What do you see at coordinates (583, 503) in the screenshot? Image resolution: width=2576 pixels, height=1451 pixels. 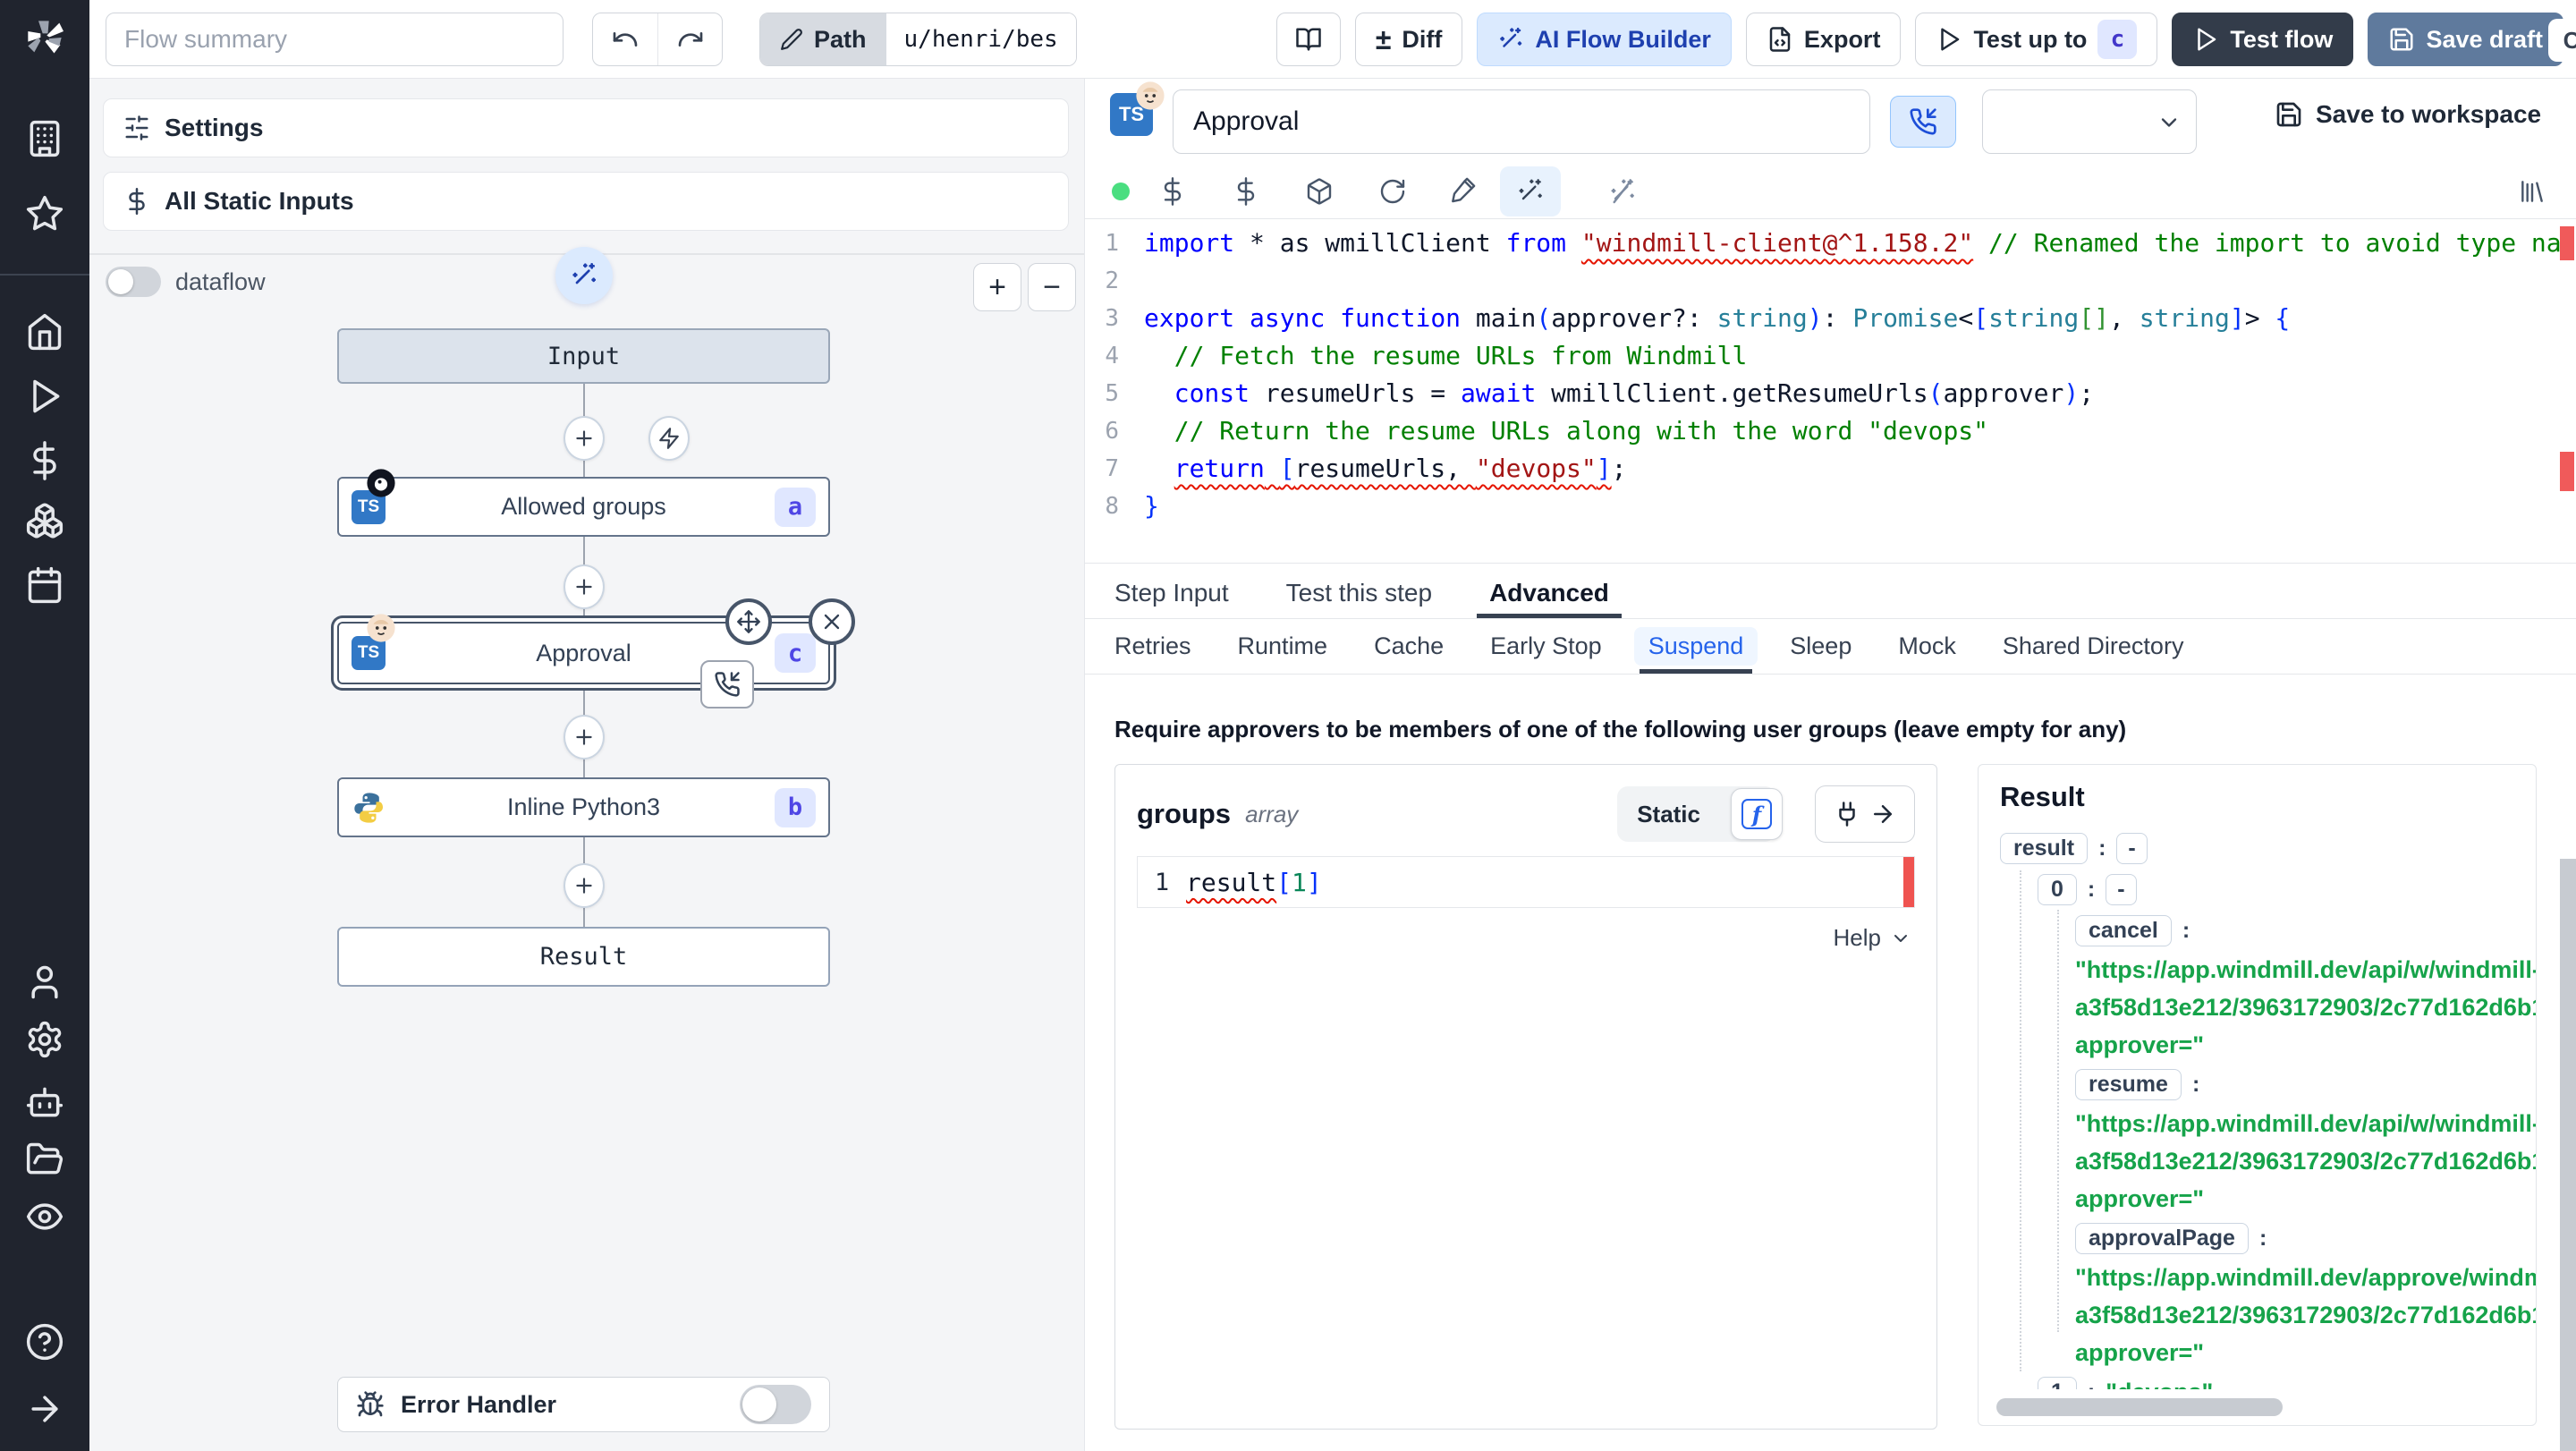 I see `flow-node-allowed-groups: TS Allowed groups a` at bounding box center [583, 503].